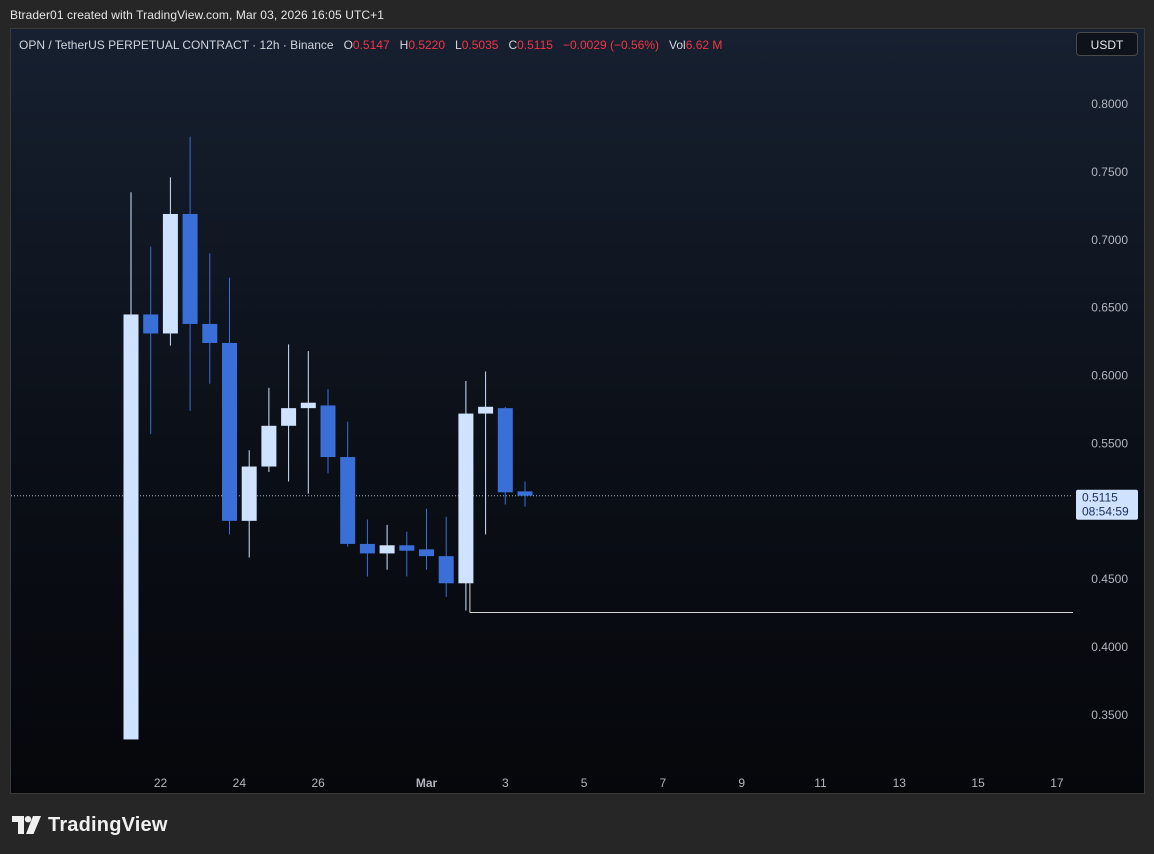 This screenshot has height=854, width=1154. I want to click on time-axis-label: 9, so click(741, 783).